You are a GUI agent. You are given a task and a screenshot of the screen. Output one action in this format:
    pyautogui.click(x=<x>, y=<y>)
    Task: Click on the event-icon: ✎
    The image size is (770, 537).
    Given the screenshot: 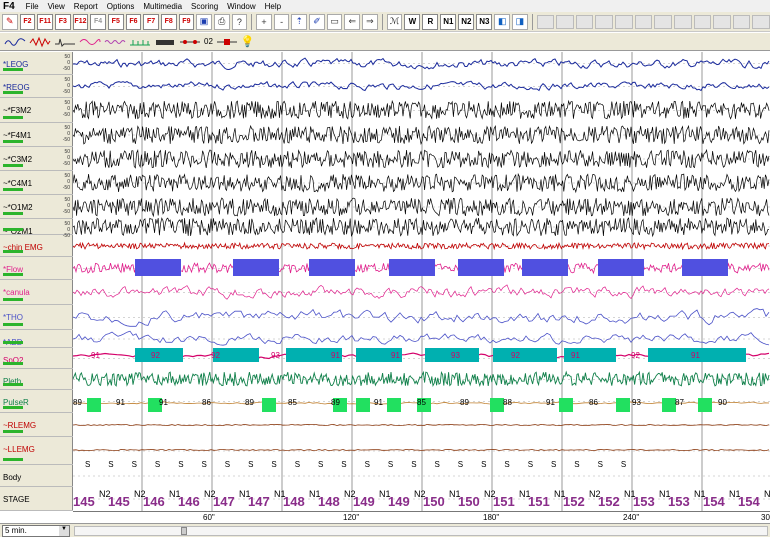 What is the action you would take?
    pyautogui.click(x=10, y=21)
    